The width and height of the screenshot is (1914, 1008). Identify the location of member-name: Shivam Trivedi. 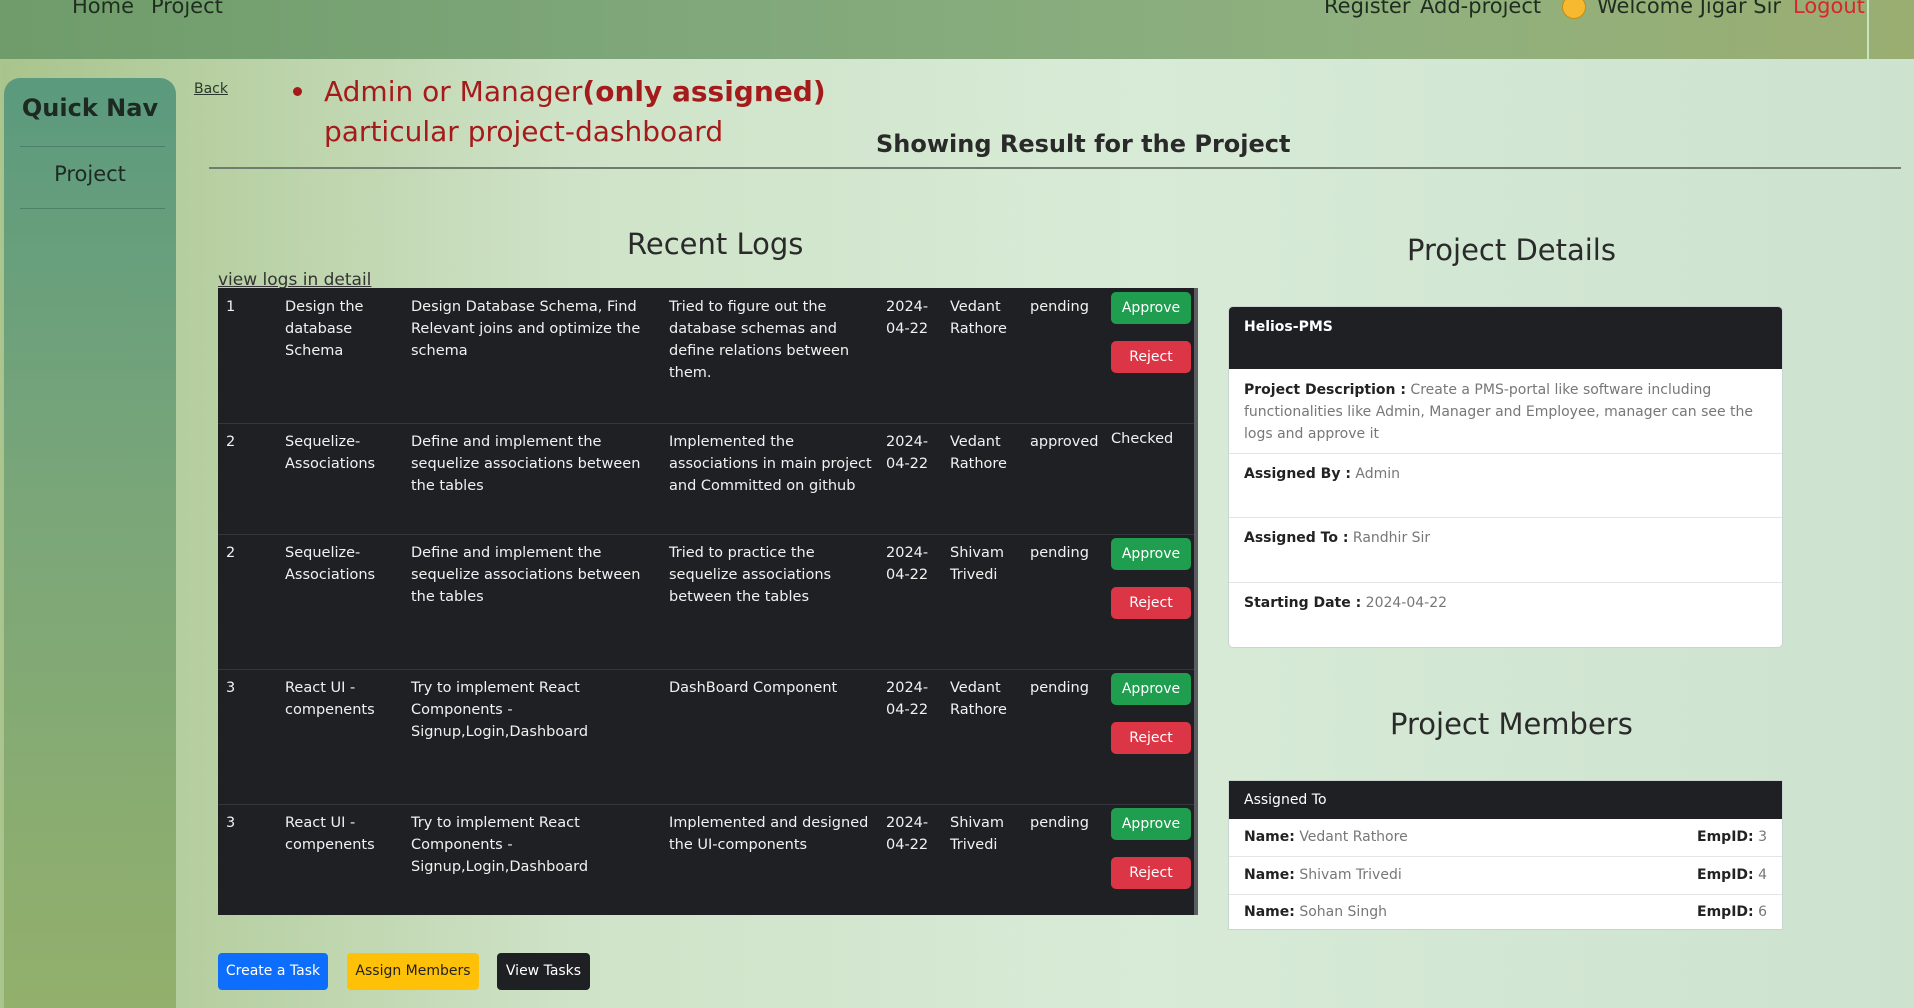
(1350, 875).